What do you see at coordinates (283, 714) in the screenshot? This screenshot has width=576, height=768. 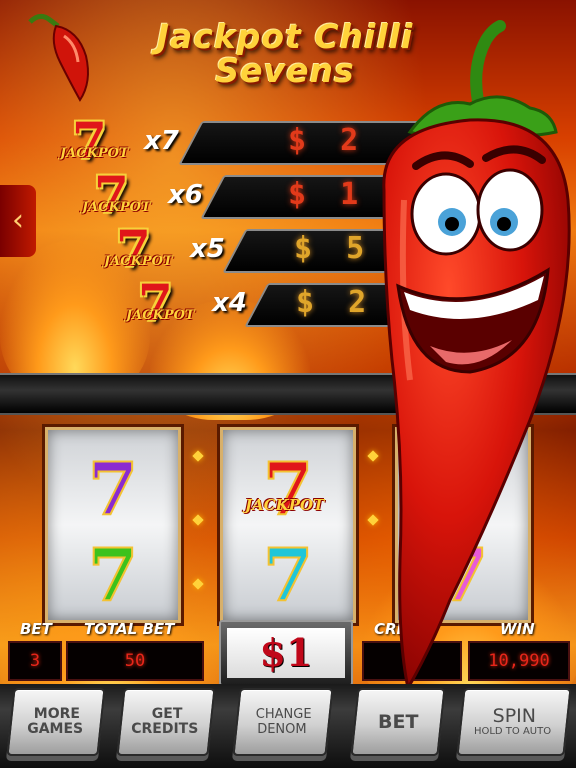 I see `change-denom-label-1: CHANGE` at bounding box center [283, 714].